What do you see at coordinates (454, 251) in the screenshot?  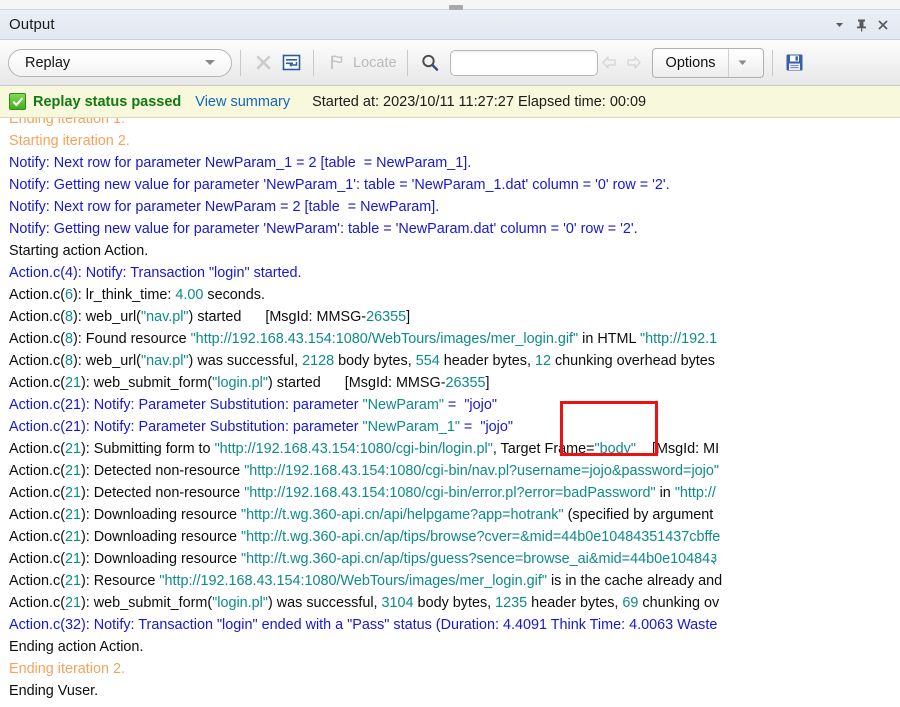 I see `log-line: Starting action Action.` at bounding box center [454, 251].